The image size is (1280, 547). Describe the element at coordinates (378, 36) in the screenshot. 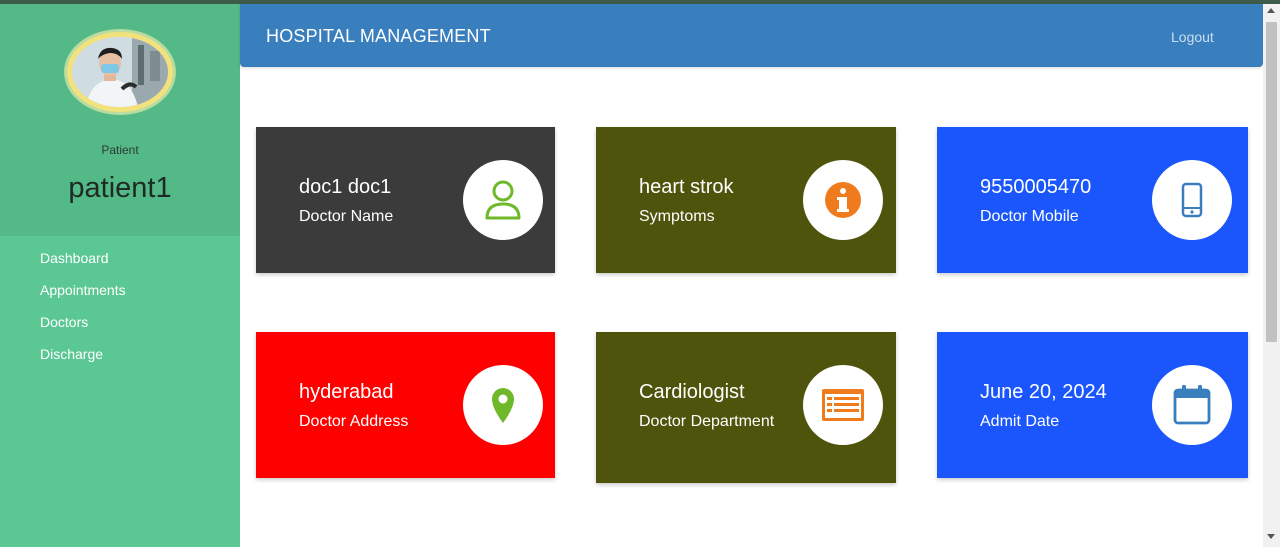

I see `app-title: HOSPITAL MANAGEMENT` at that location.